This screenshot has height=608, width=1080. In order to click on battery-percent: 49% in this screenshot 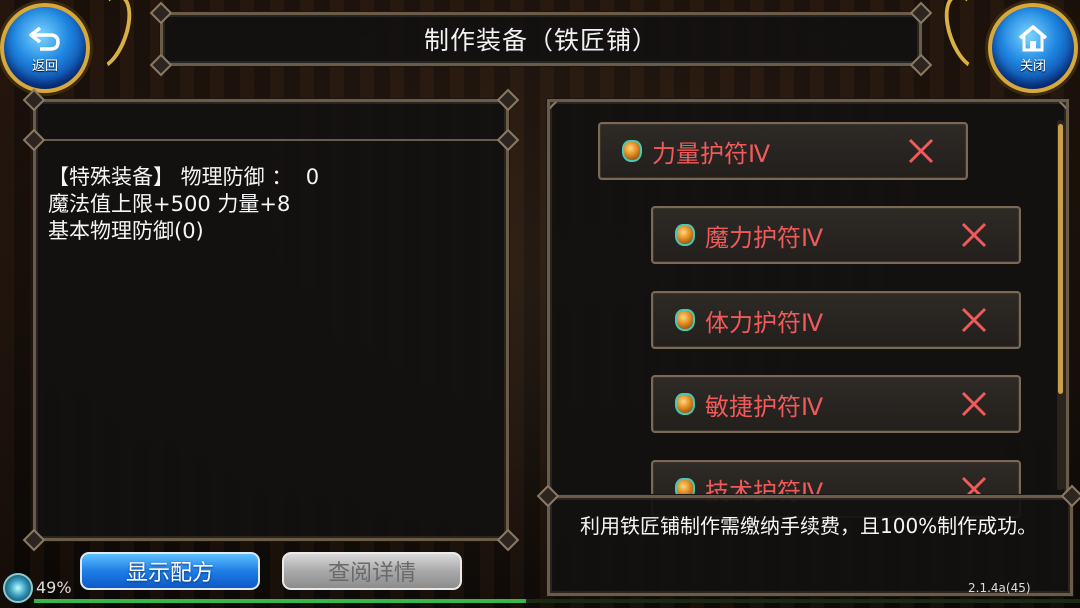, I will do `click(54, 587)`.